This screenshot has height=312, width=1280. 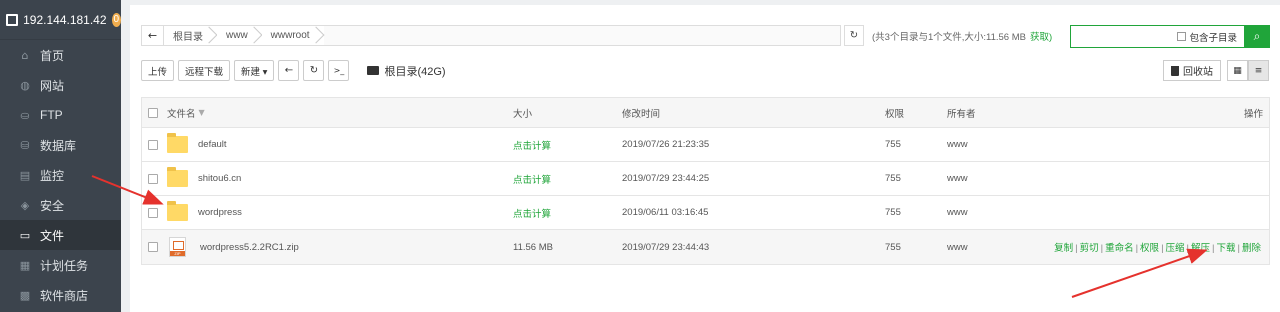 I want to click on sidebar-item-label: 计划任务, so click(x=64, y=265).